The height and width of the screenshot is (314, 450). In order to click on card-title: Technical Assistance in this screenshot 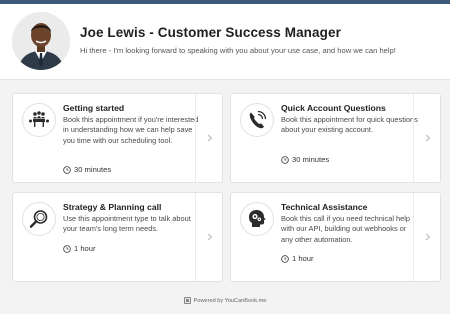, I will do `click(324, 207)`.